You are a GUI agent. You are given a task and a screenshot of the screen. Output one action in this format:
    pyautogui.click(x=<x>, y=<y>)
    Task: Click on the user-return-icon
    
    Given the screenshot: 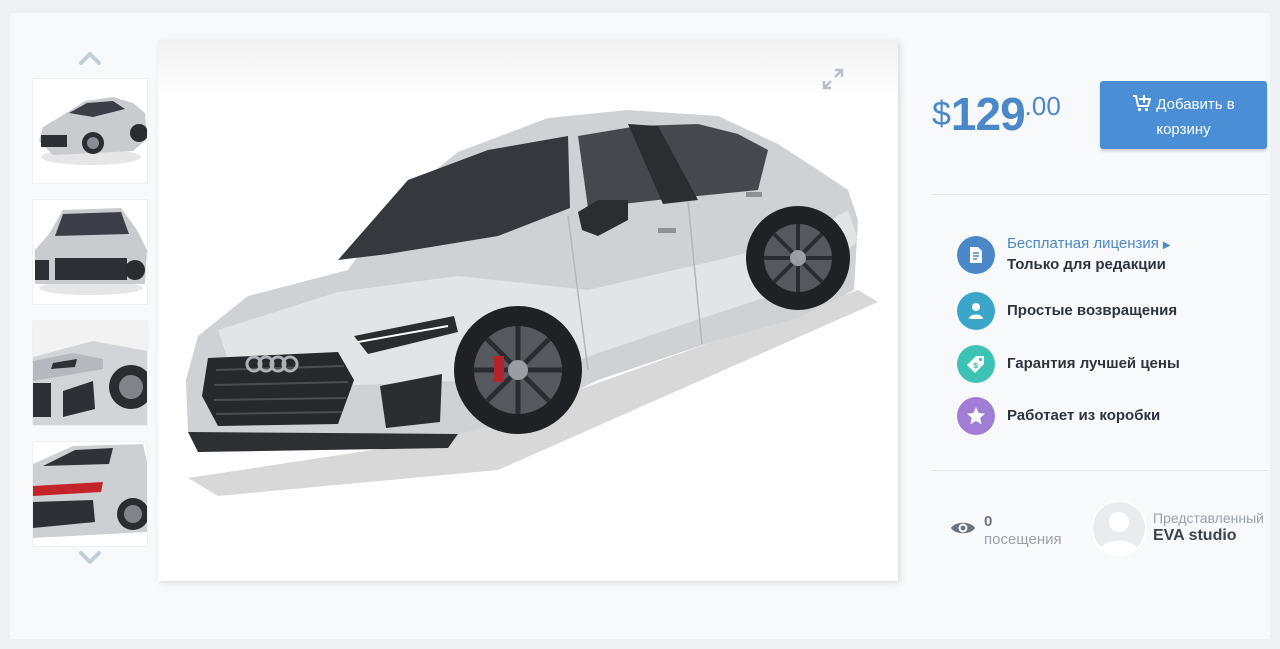 What is the action you would take?
    pyautogui.click(x=976, y=311)
    